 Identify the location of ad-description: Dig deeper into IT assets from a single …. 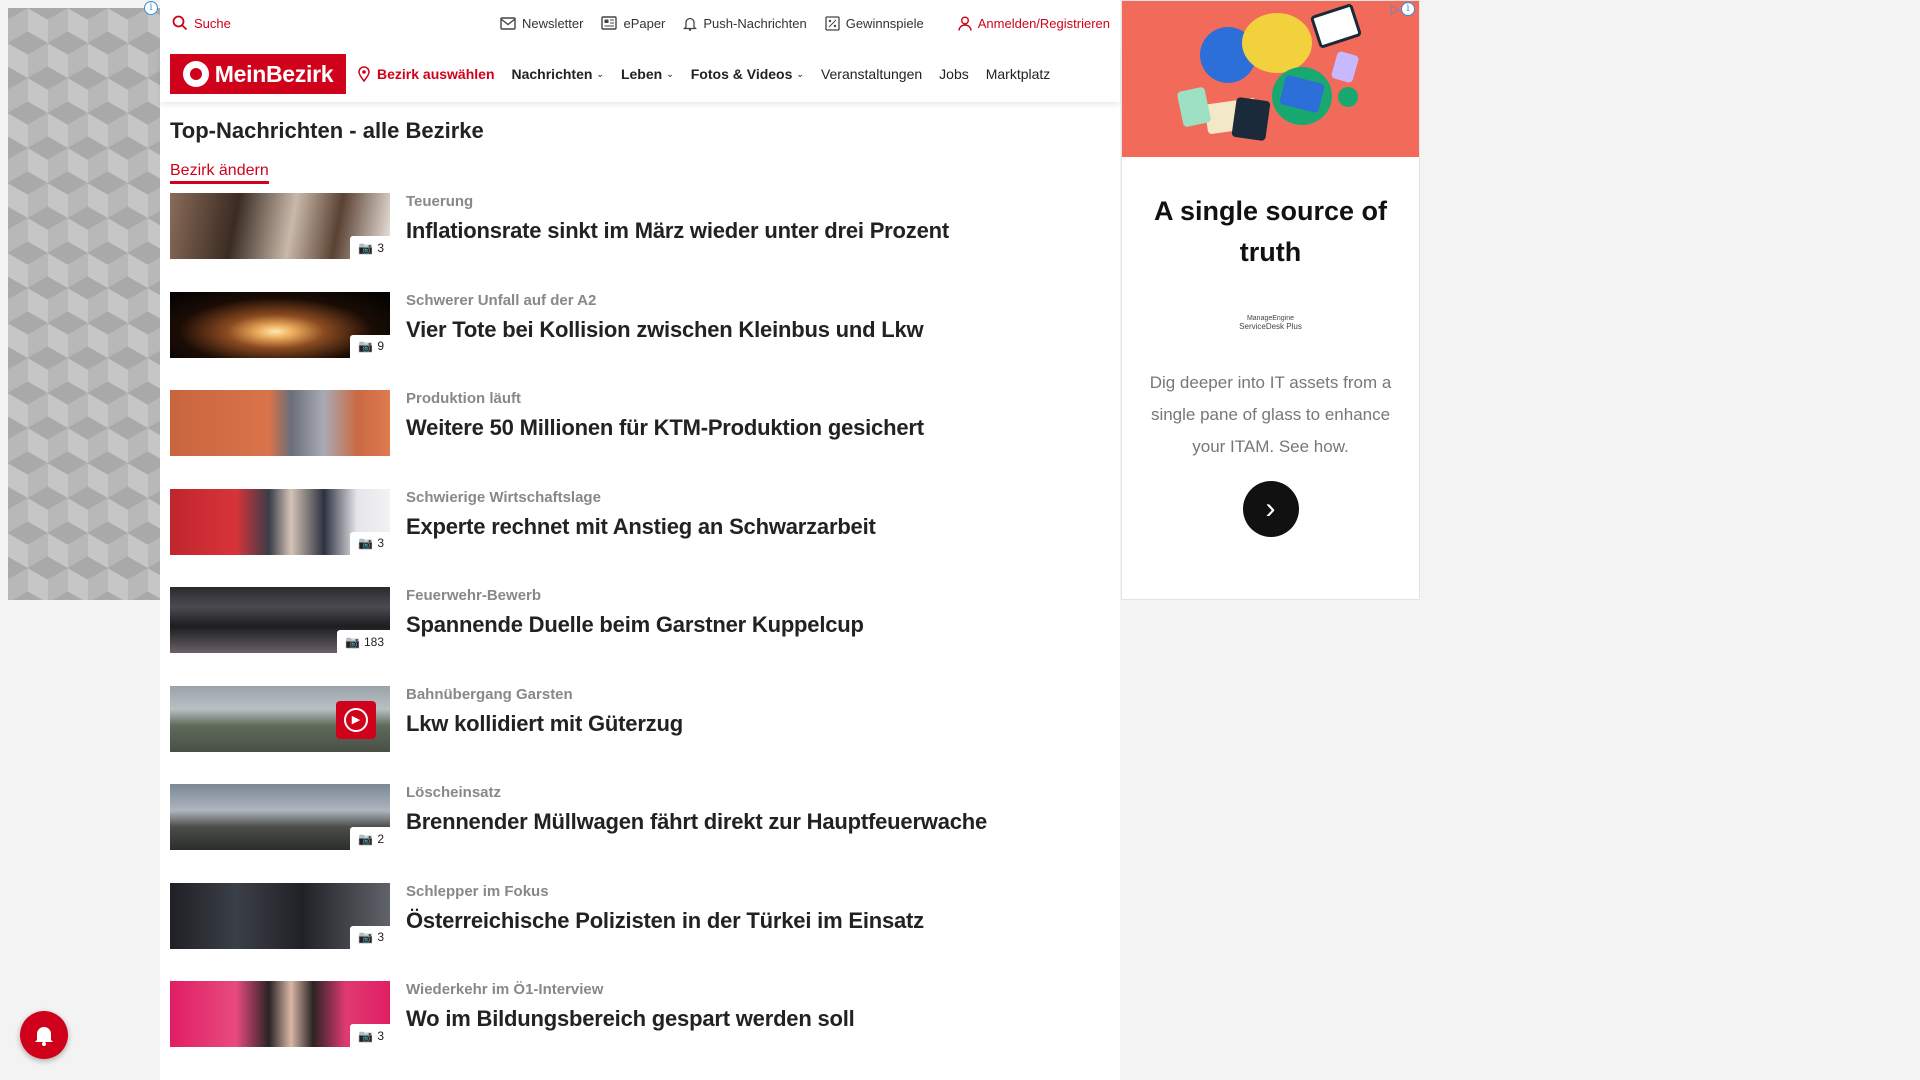
(1270, 414).